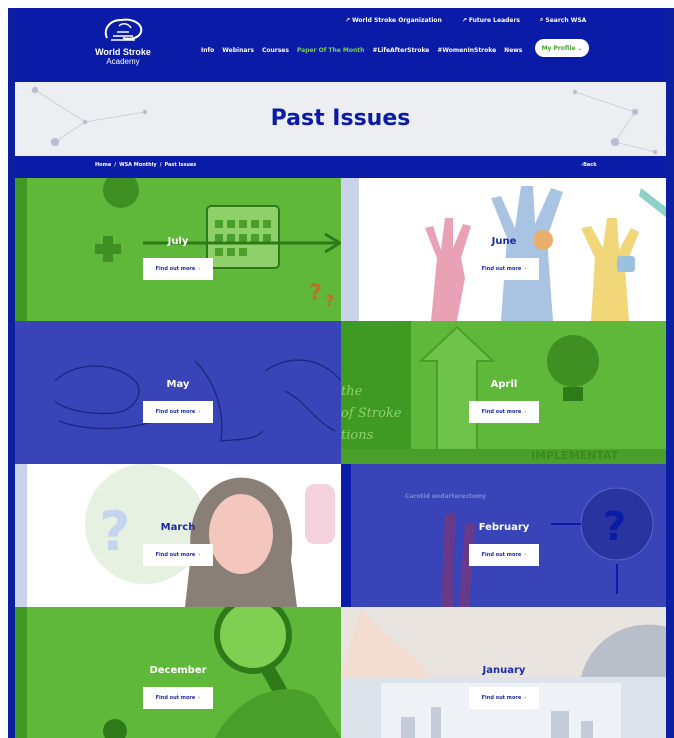 The image size is (674, 738). Describe the element at coordinates (400, 50) in the screenshot. I see `nav-item-life-after-stroke: #LifeAfterStroke` at that location.